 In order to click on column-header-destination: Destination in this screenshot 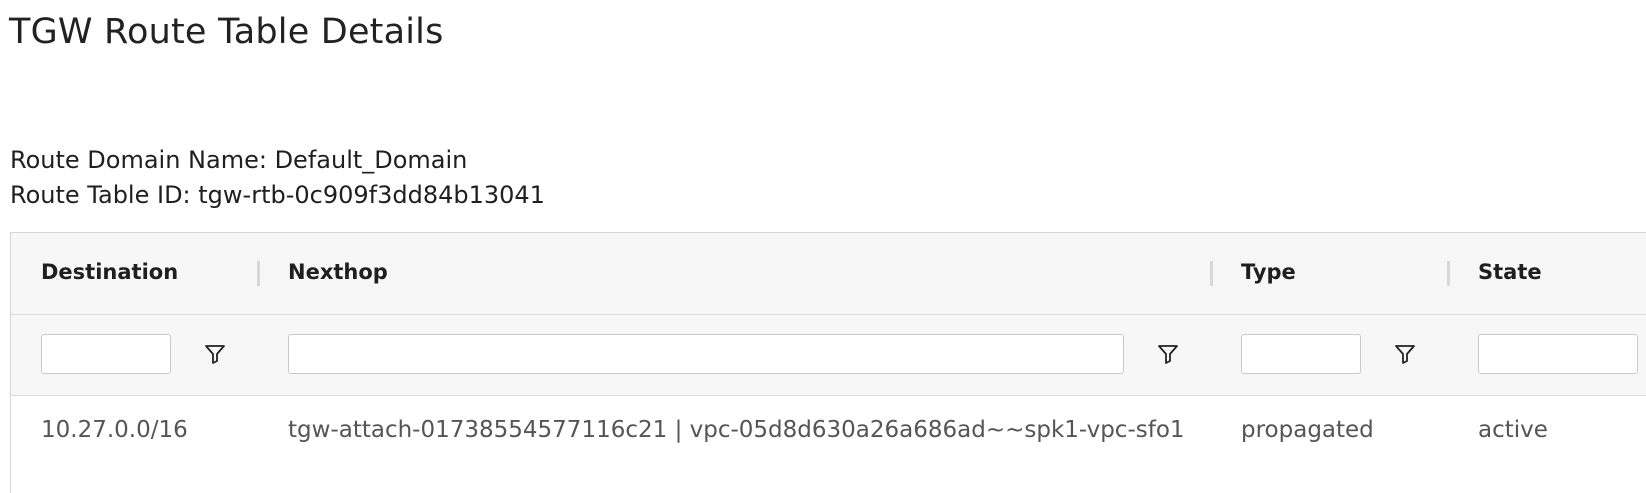, I will do `click(109, 272)`.